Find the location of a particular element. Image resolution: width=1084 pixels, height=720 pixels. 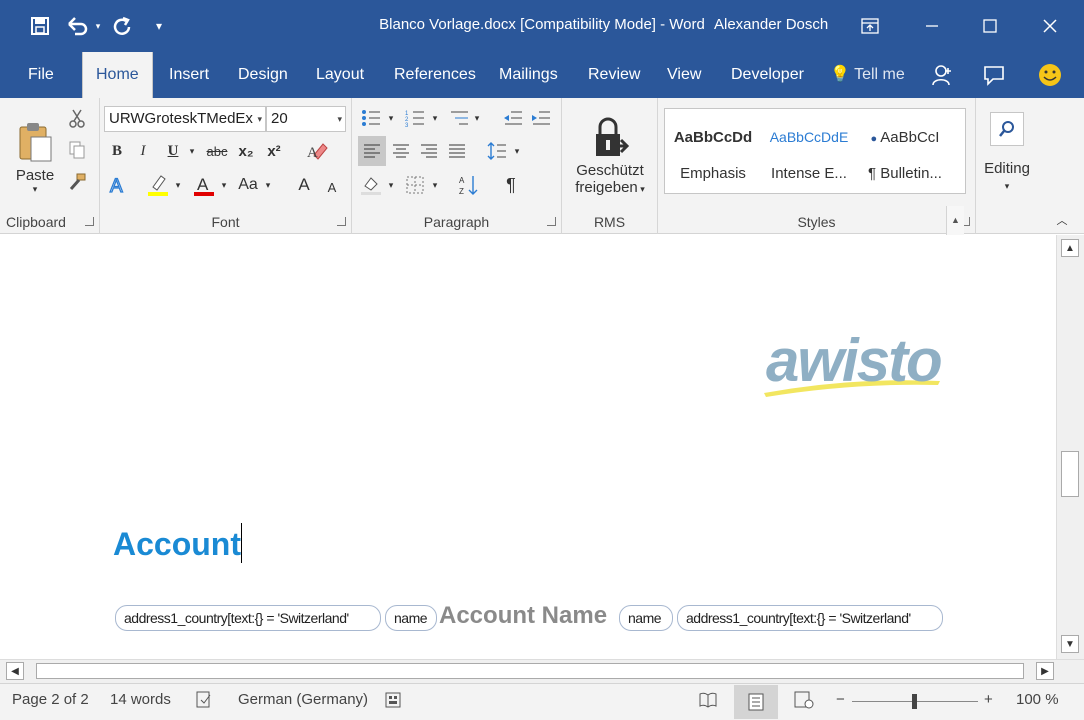

clear-formatting-icon: A is located at coordinates (317, 150).